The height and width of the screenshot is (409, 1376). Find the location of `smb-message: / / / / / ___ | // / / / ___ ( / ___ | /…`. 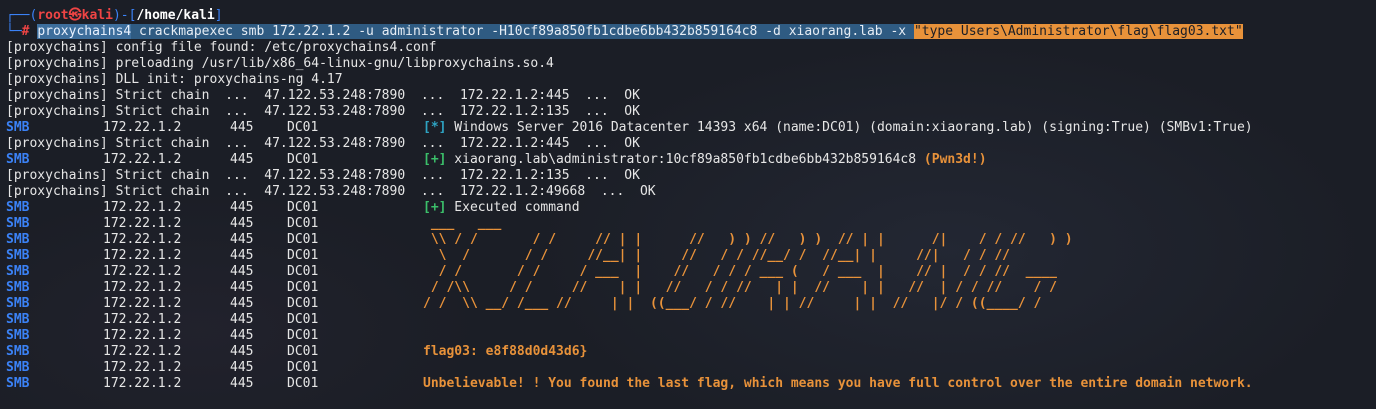

smb-message: / / / / / ___ | // / / / ___ ( / ___ | /… is located at coordinates (740, 272).